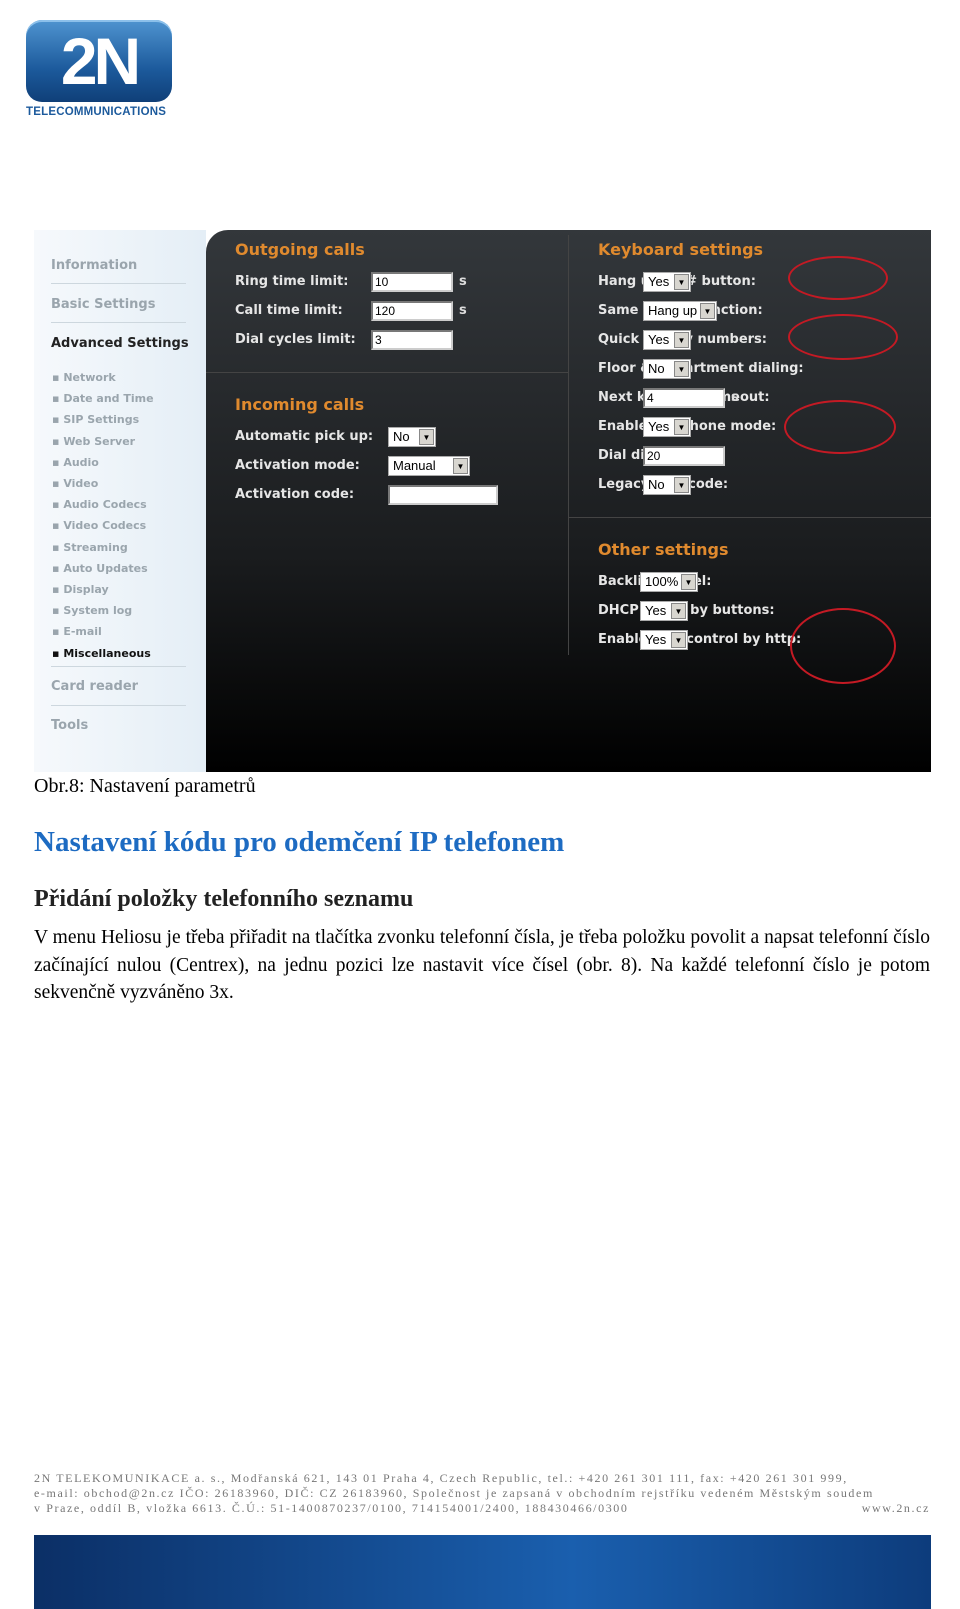 The height and width of the screenshot is (1609, 960). What do you see at coordinates (69, 725) in the screenshot?
I see `sidebar-header-tools: Tools` at bounding box center [69, 725].